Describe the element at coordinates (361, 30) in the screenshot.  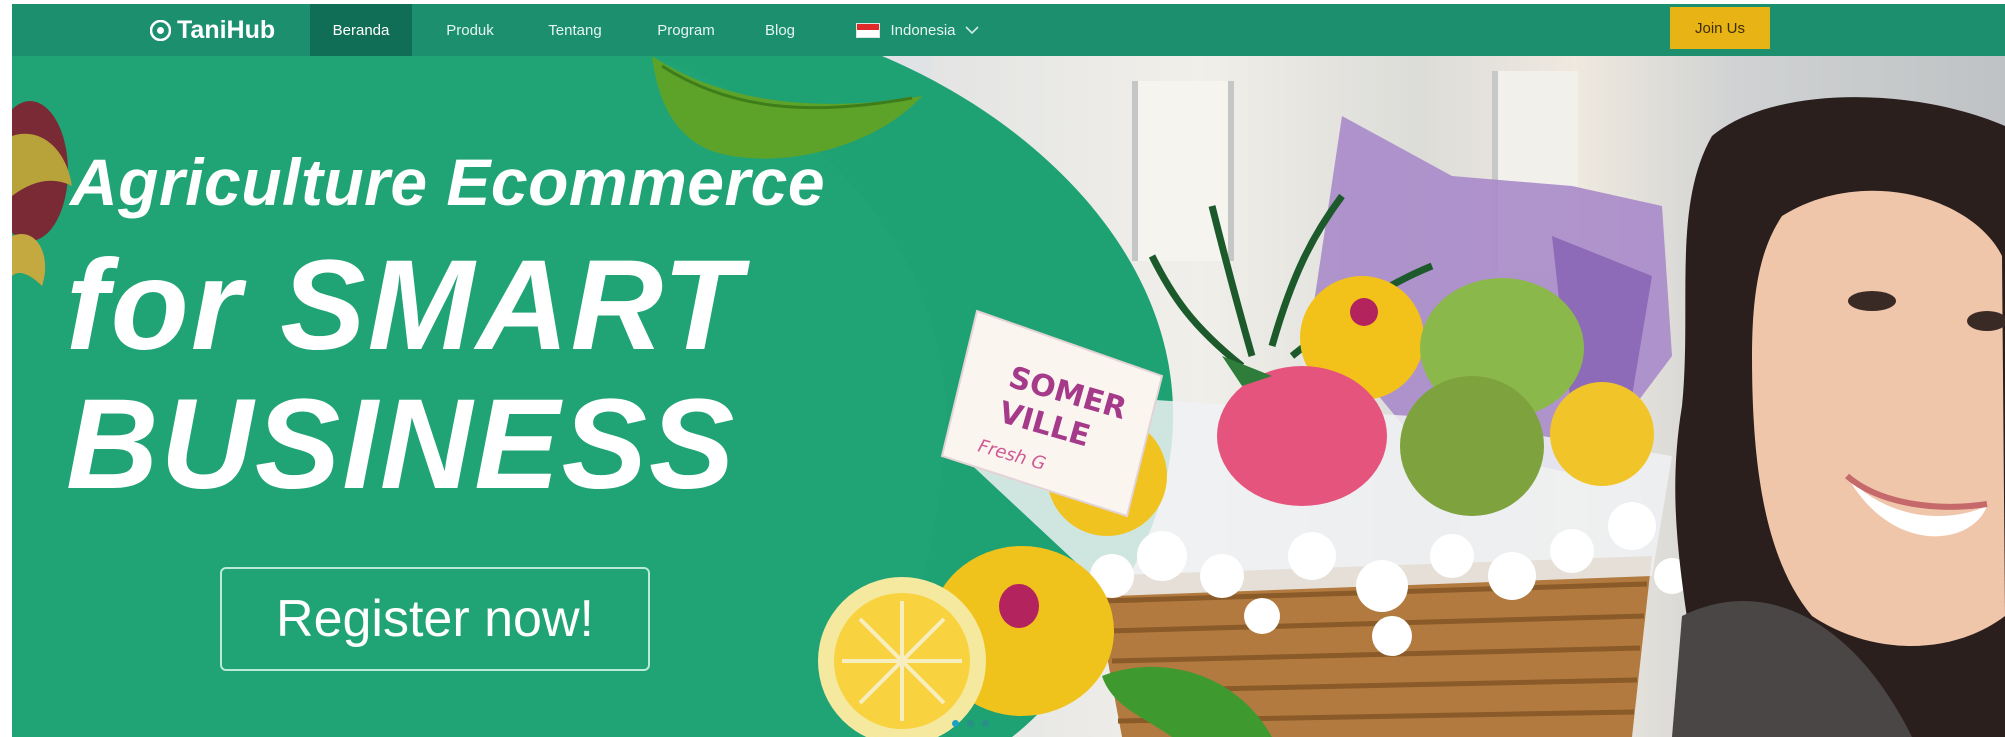
I see `nav-item-beranda: Beranda` at that location.